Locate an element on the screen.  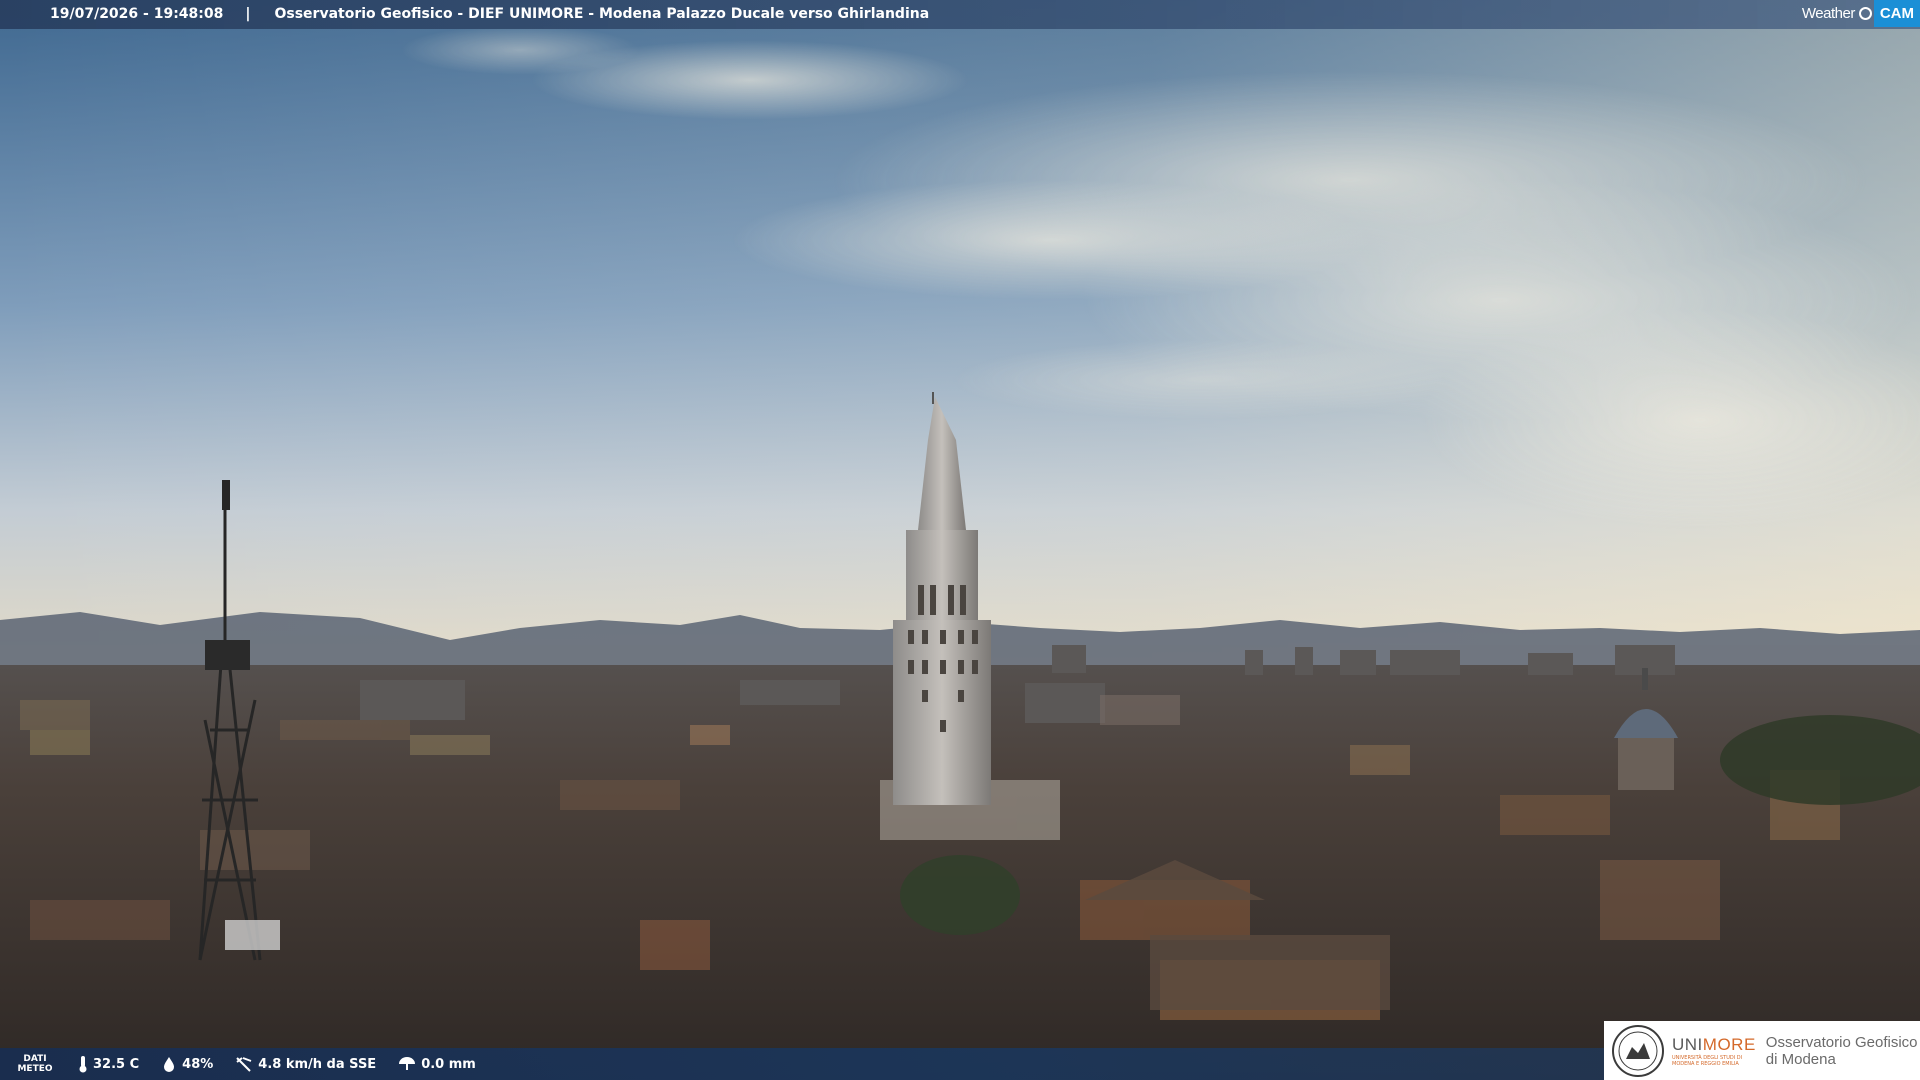
brand-cam-text: CAM is located at coordinates (1896, 13).